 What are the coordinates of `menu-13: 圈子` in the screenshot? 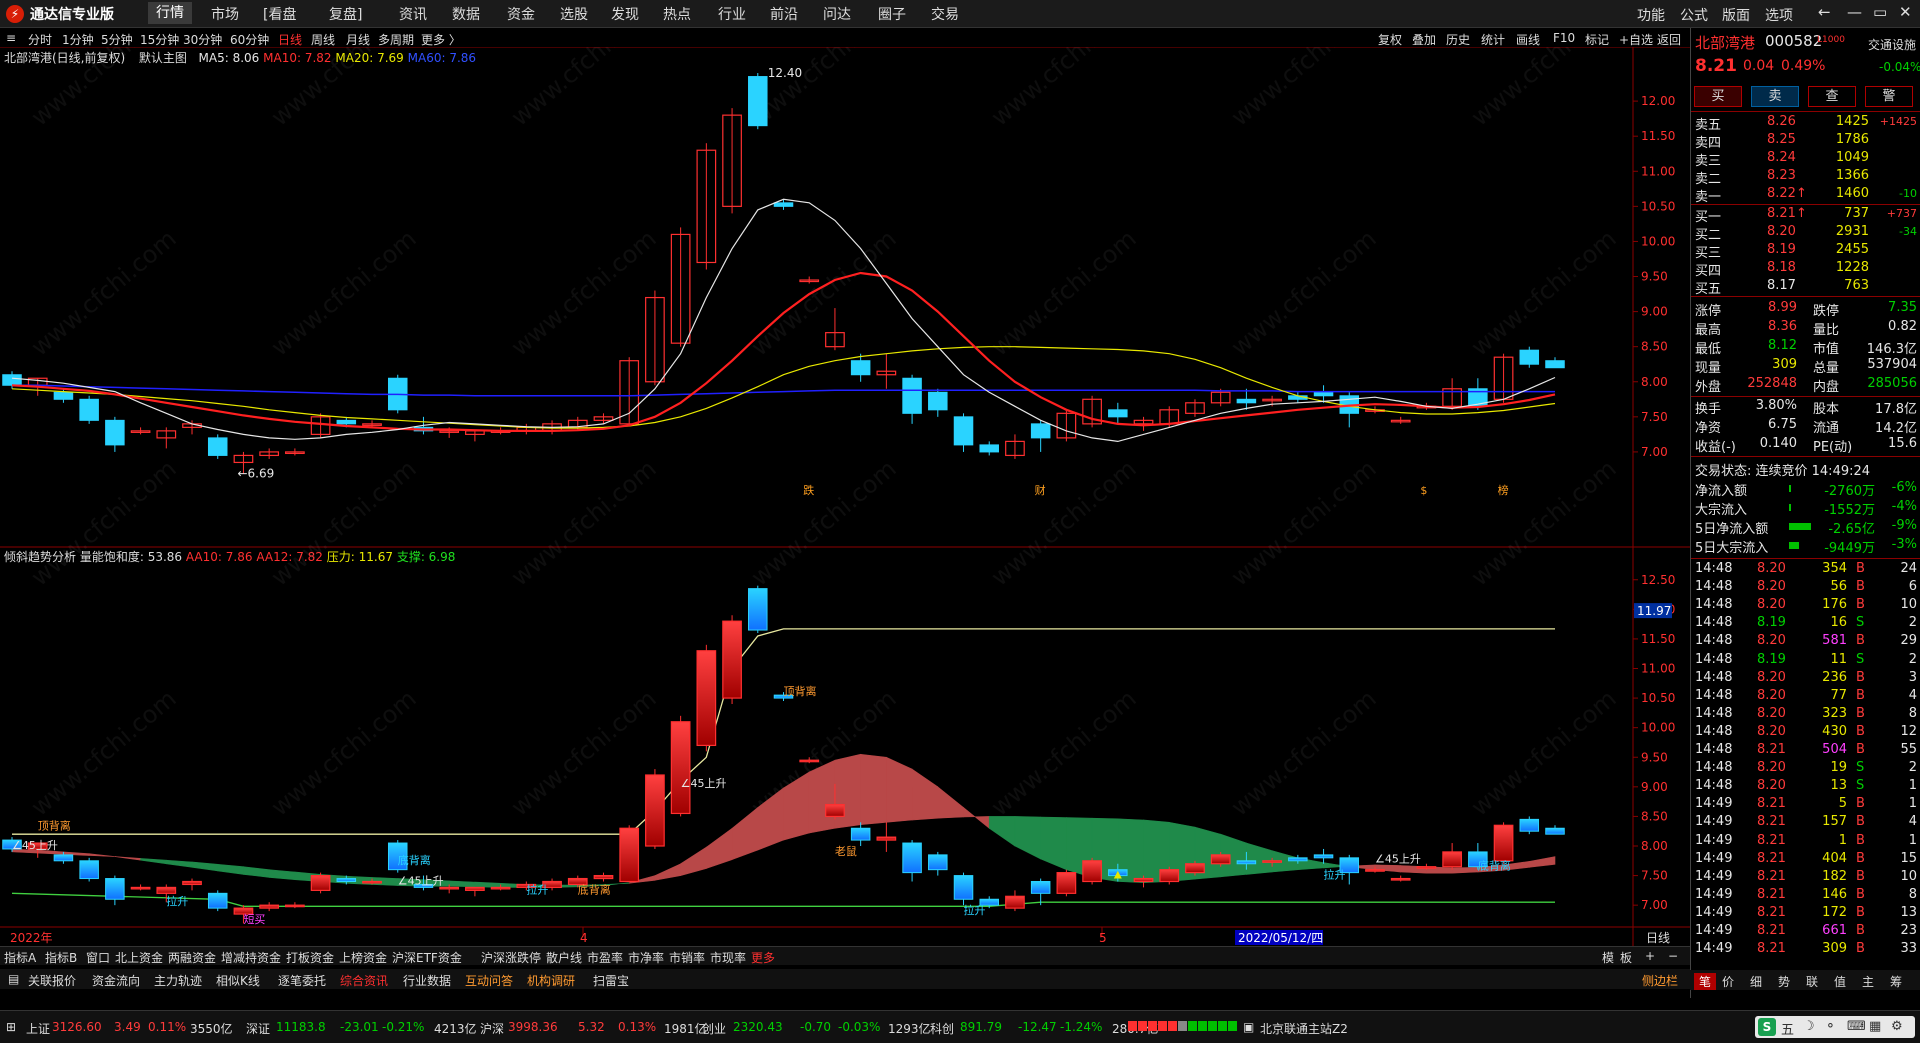 It's located at (892, 14).